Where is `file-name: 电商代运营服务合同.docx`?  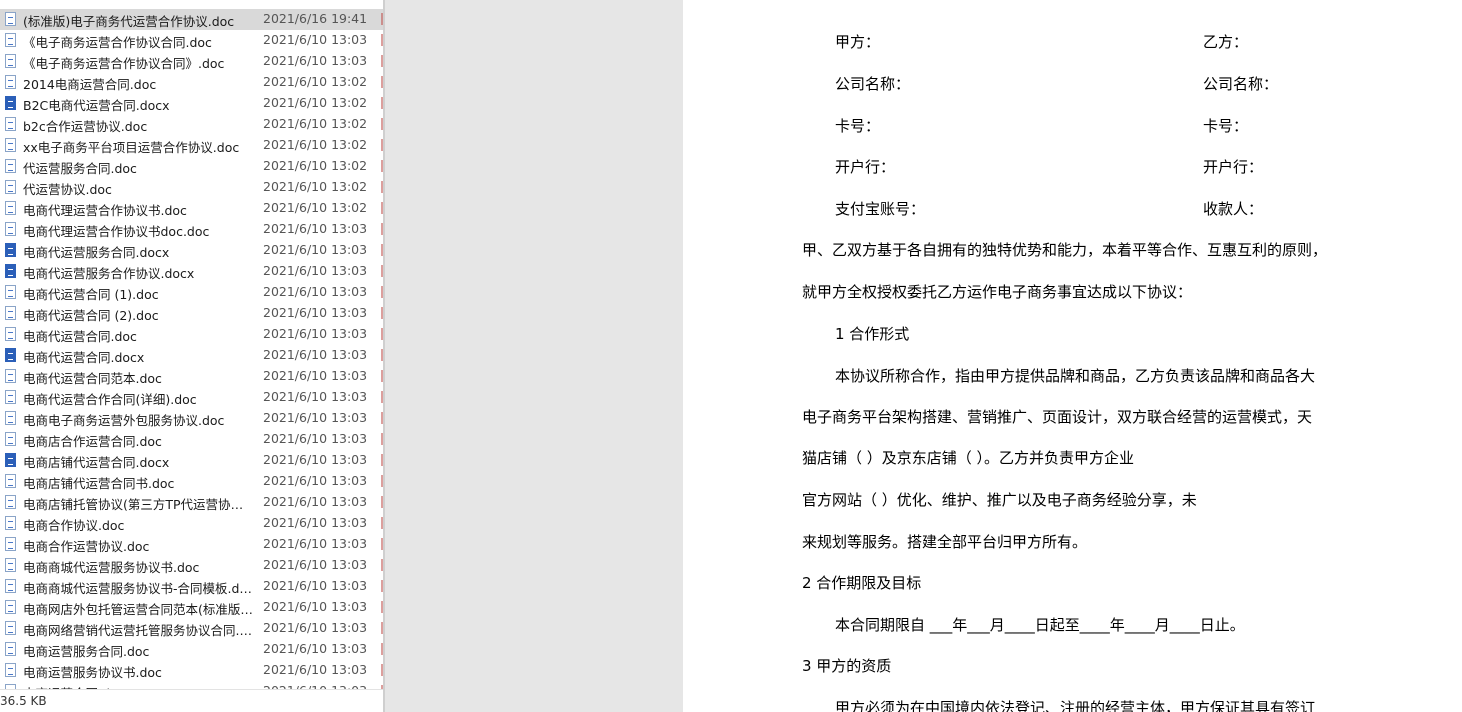
file-name: 电商代运营服务合同.docx is located at coordinates (96, 252).